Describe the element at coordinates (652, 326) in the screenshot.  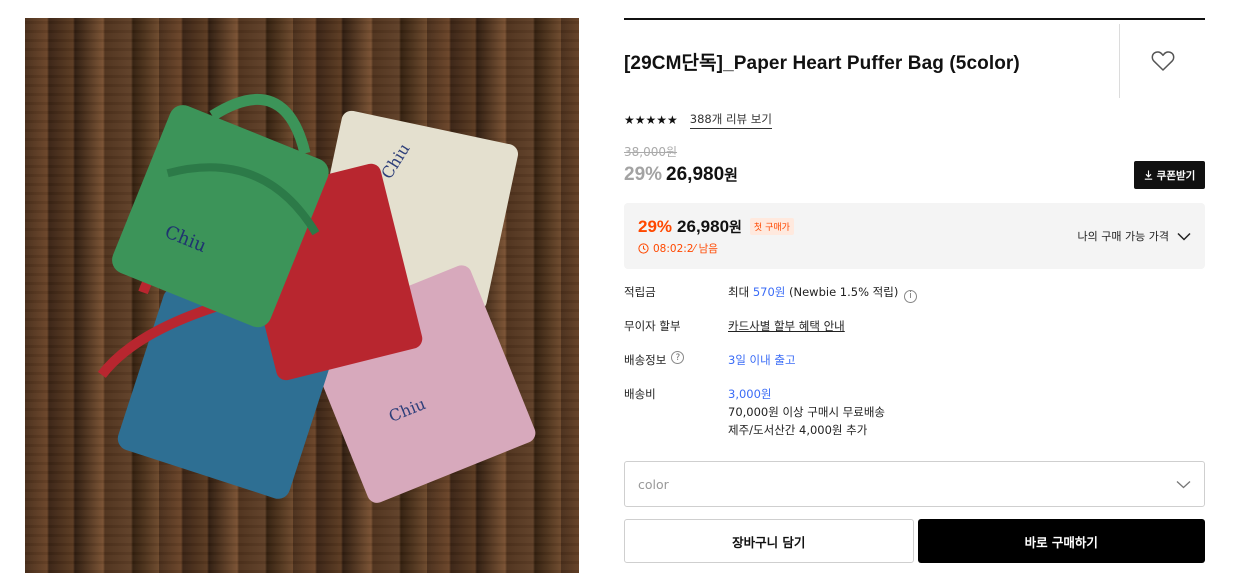
I see `installment-label: 무이자 할부` at that location.